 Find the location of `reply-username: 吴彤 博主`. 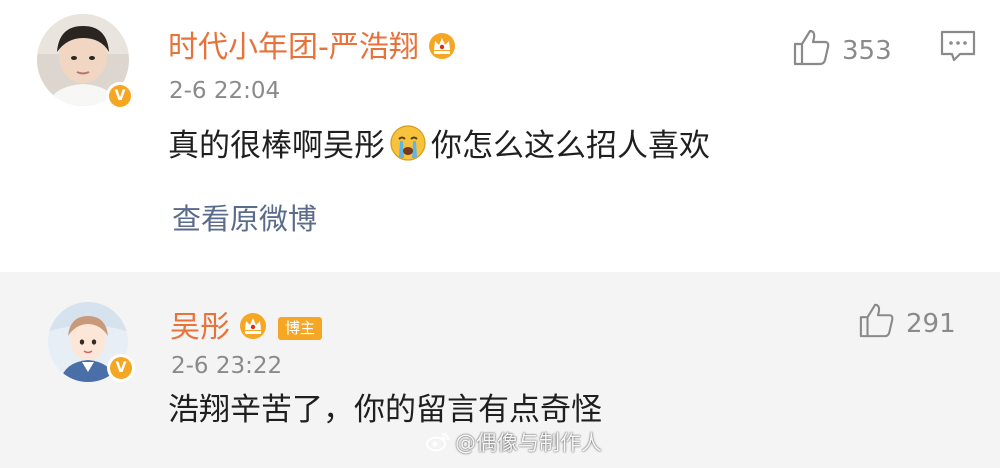

reply-username: 吴彤 博主 is located at coordinates (246, 328).